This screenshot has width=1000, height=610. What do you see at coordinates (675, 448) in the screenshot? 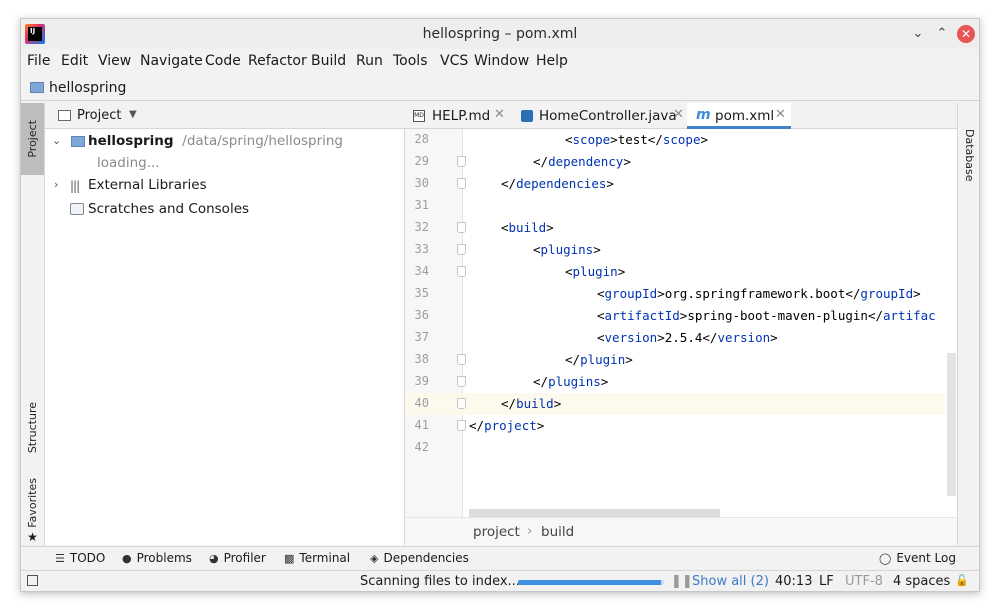
I see `code-line: 42` at bounding box center [675, 448].